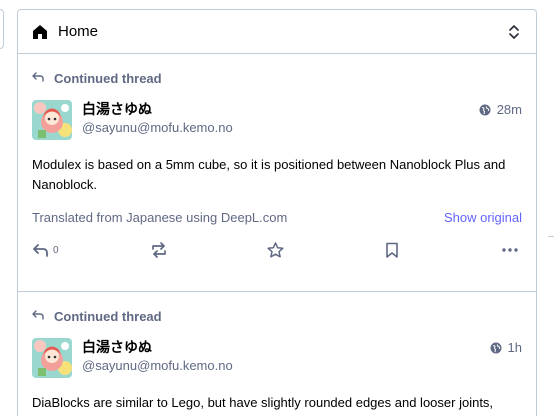 The width and height of the screenshot is (554, 416). What do you see at coordinates (443, 250) in the screenshot?
I see `bookmark-button` at bounding box center [443, 250].